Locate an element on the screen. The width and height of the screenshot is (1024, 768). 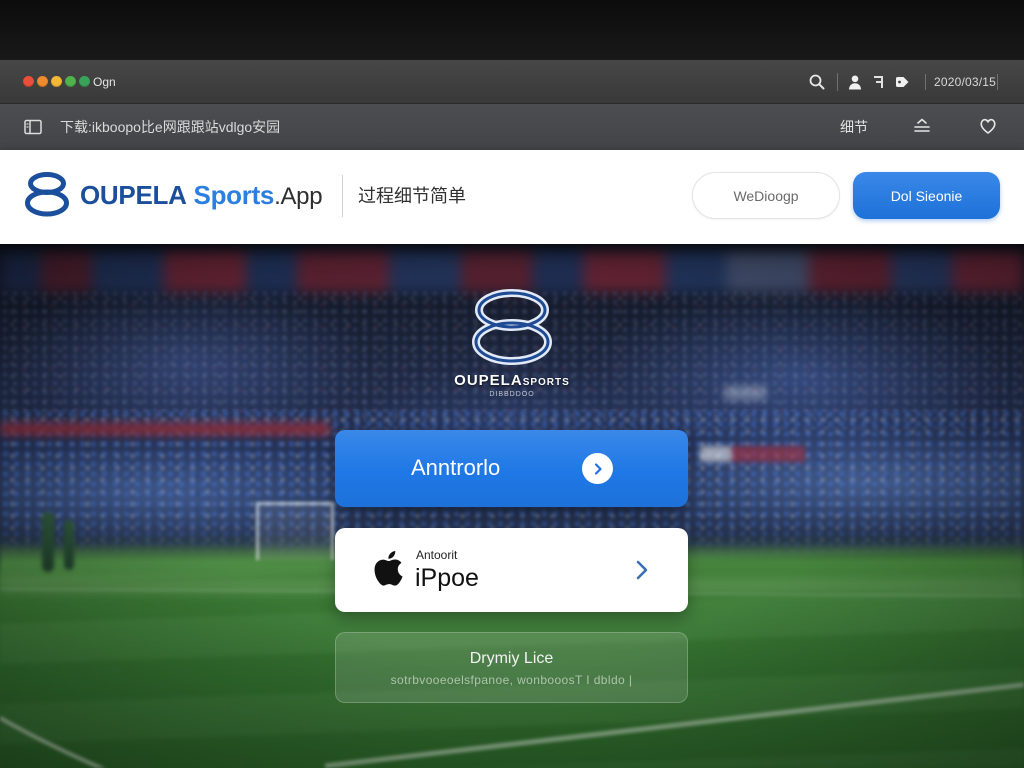
person-icon is located at coordinates (855, 84).